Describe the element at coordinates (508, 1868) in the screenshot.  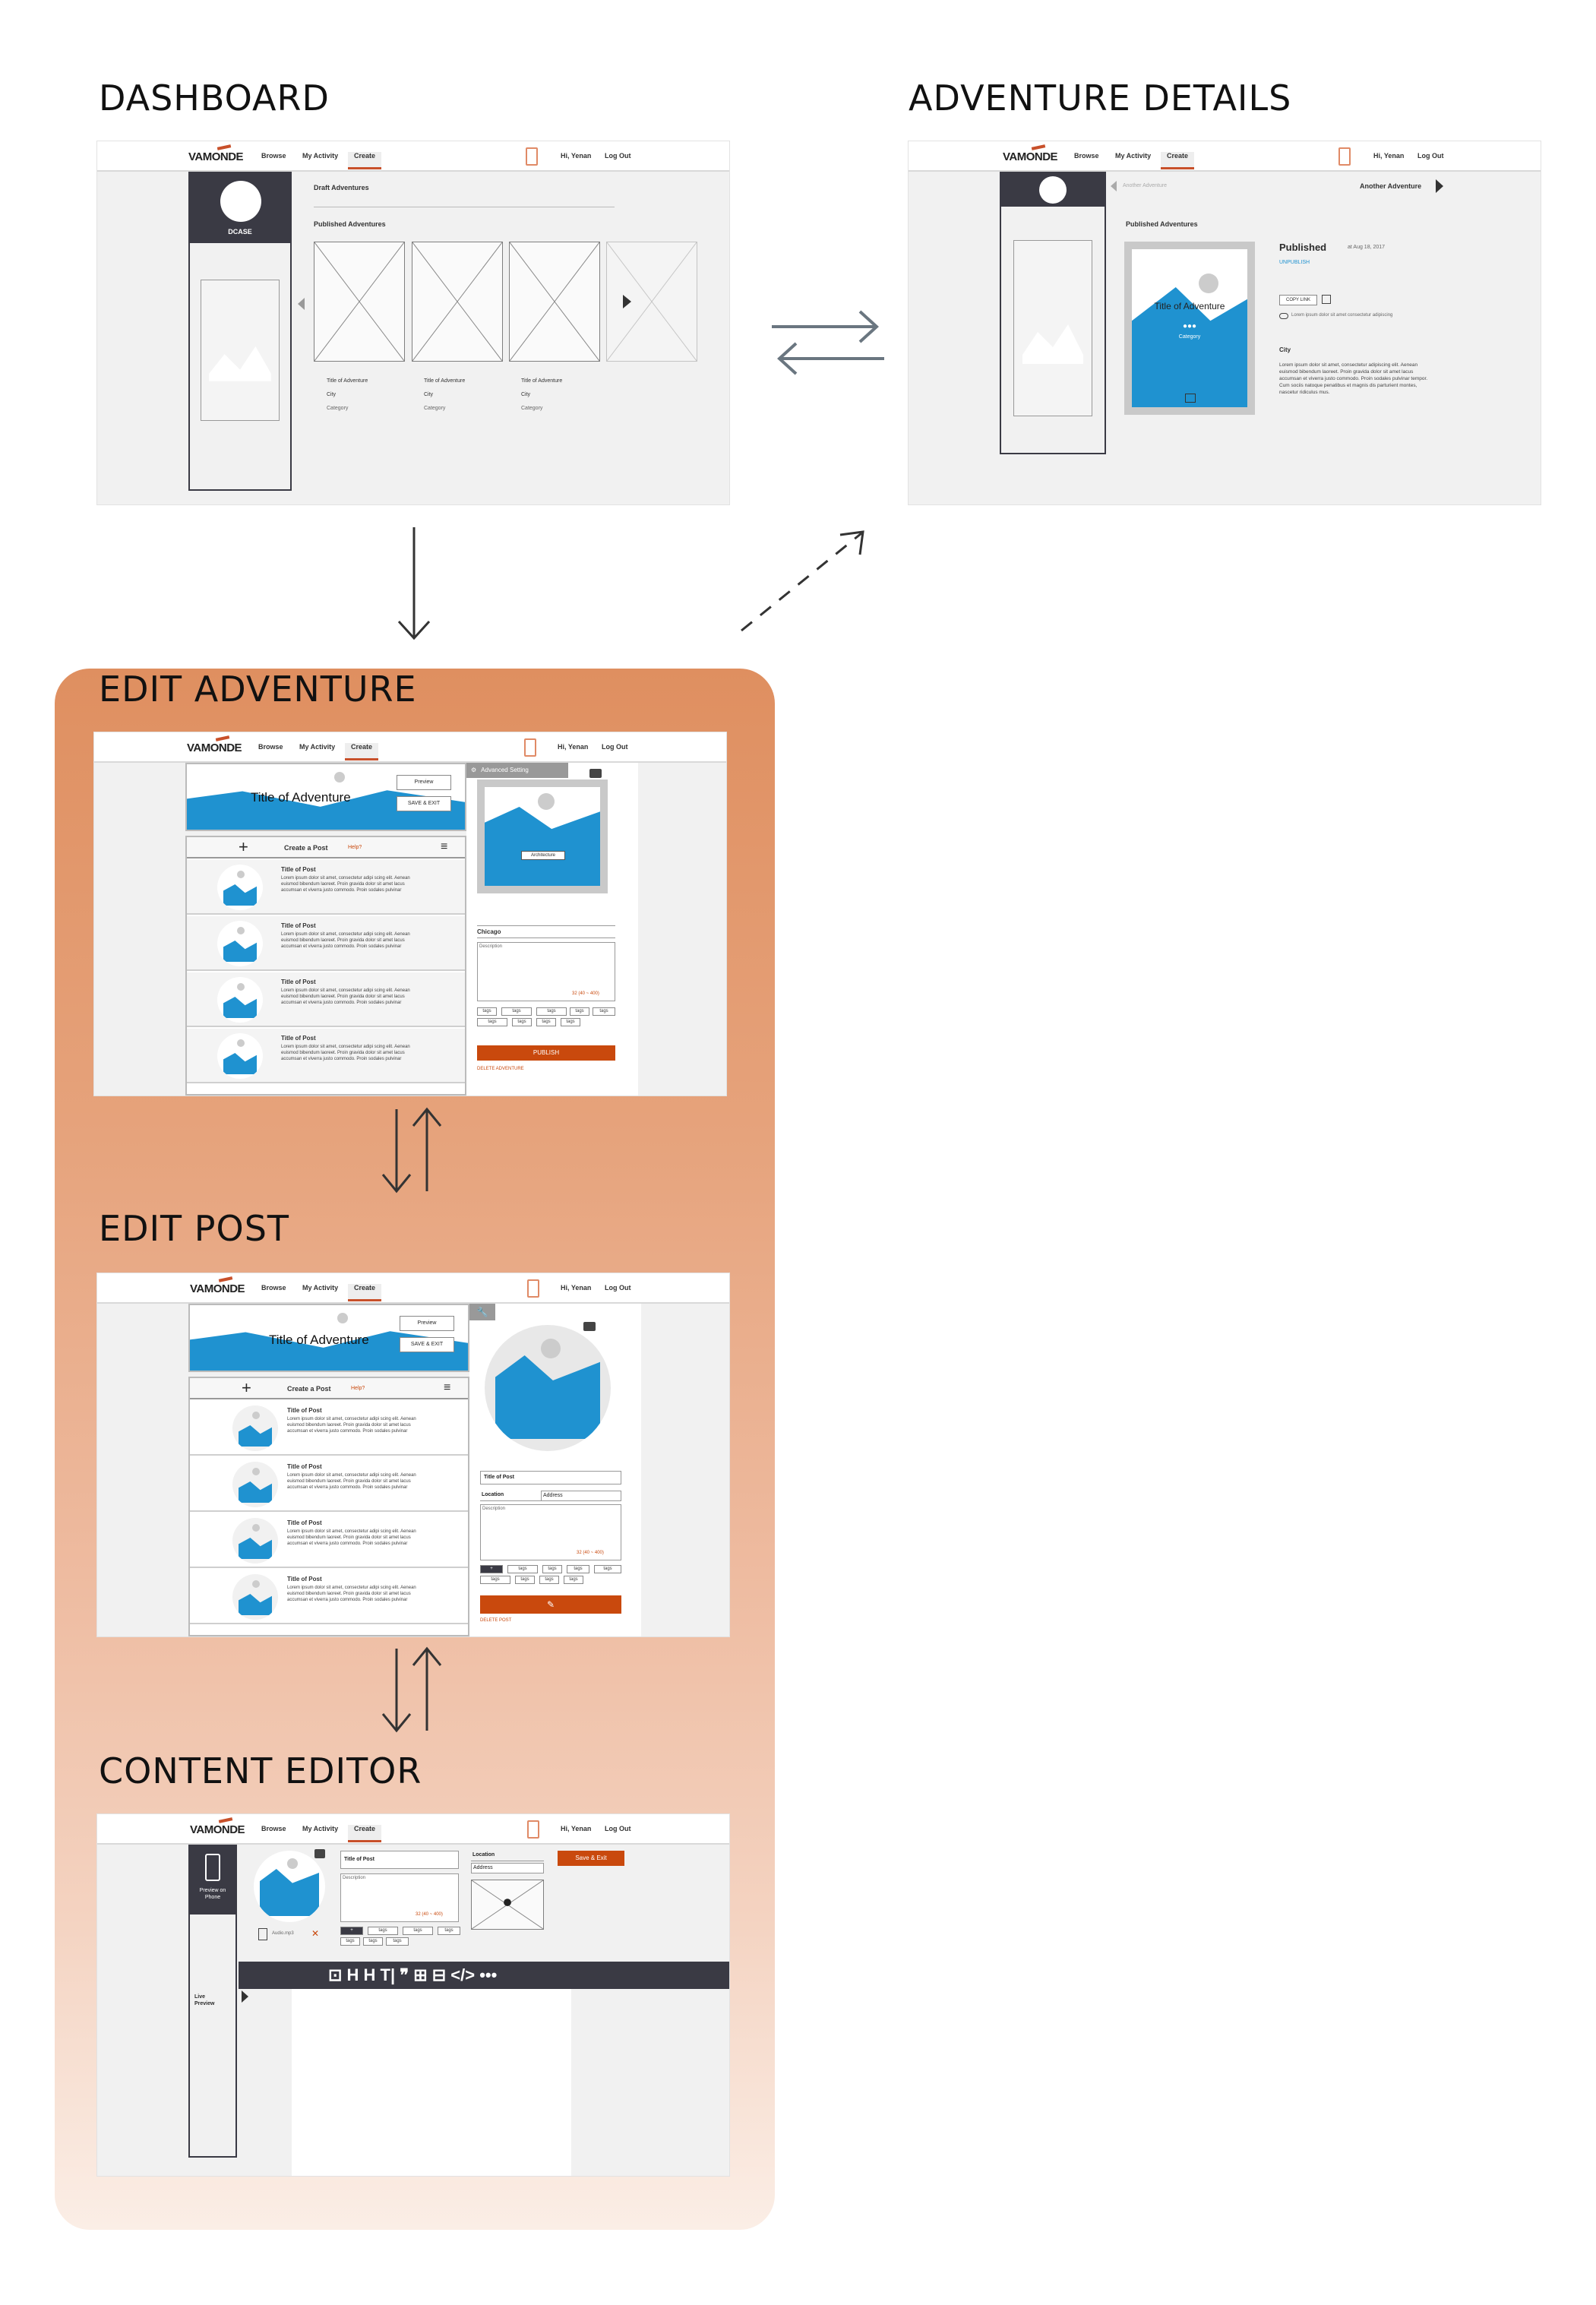
I see `address-field: Address` at that location.